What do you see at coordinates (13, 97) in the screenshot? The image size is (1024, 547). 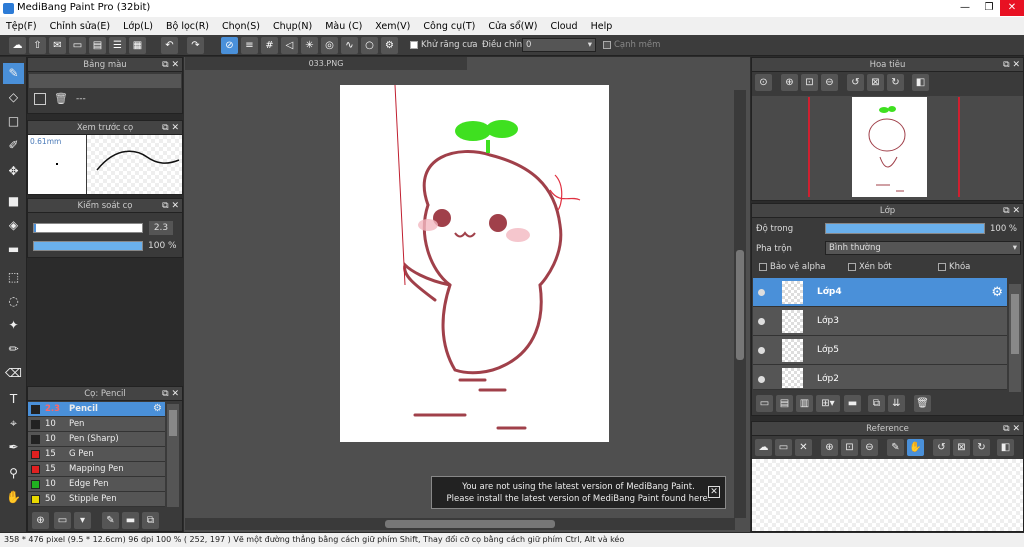 I see `eraser-tool-icon: ◇` at bounding box center [13, 97].